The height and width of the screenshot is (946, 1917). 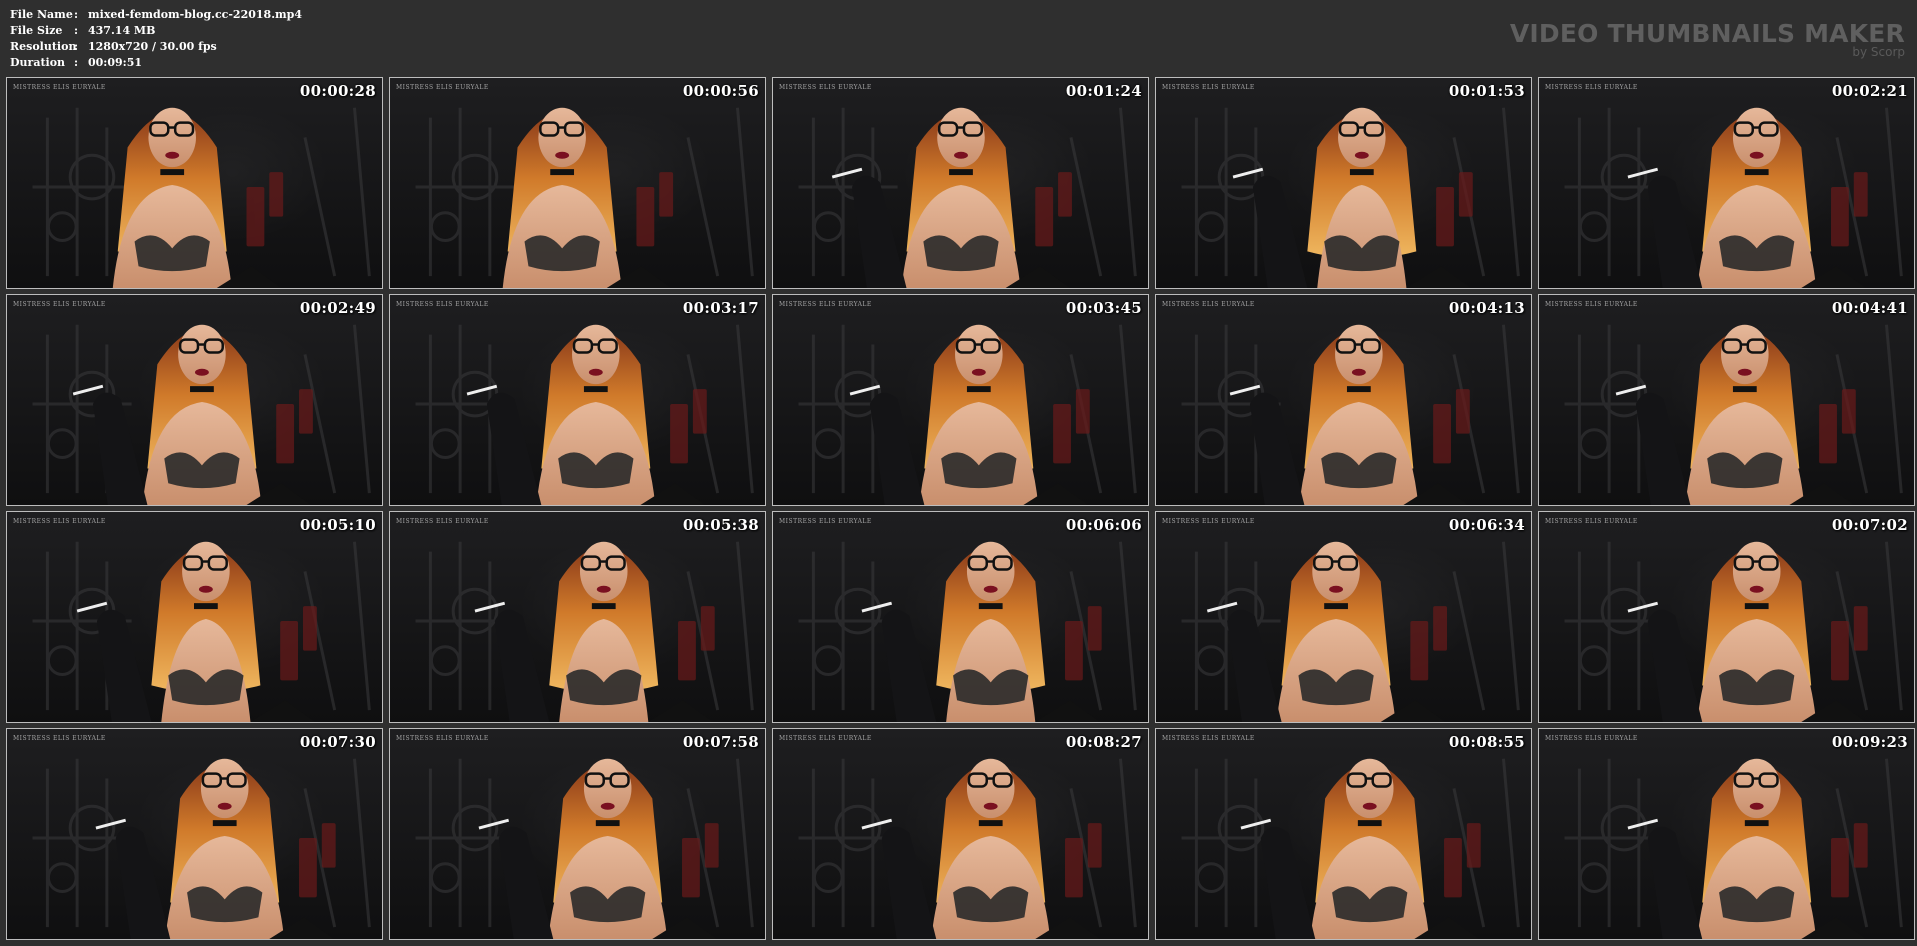 What do you see at coordinates (1486, 91) in the screenshot?
I see `thumbnail-timestamp: 00:01:53` at bounding box center [1486, 91].